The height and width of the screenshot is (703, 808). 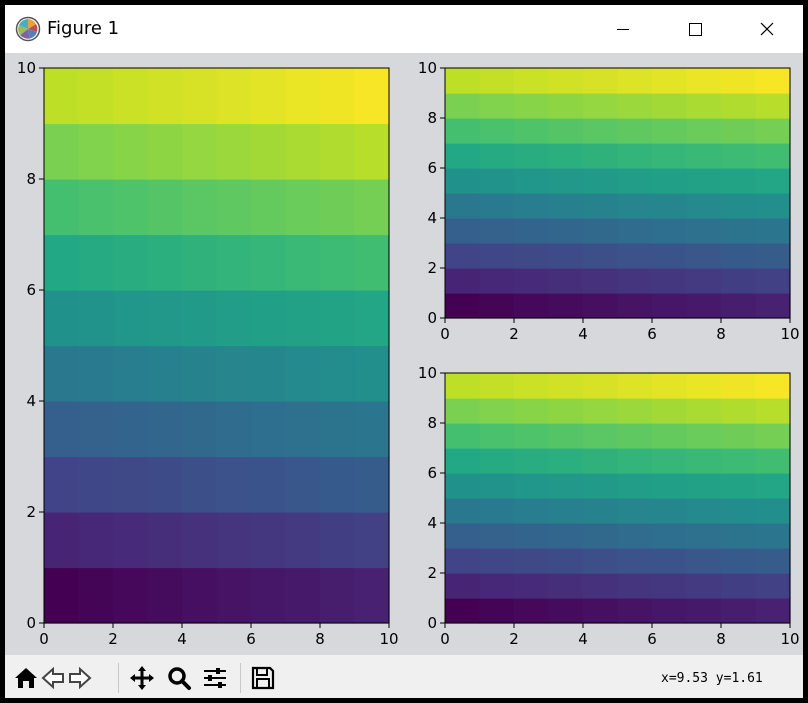 What do you see at coordinates (263, 678) in the screenshot?
I see `save-floppy-icon` at bounding box center [263, 678].